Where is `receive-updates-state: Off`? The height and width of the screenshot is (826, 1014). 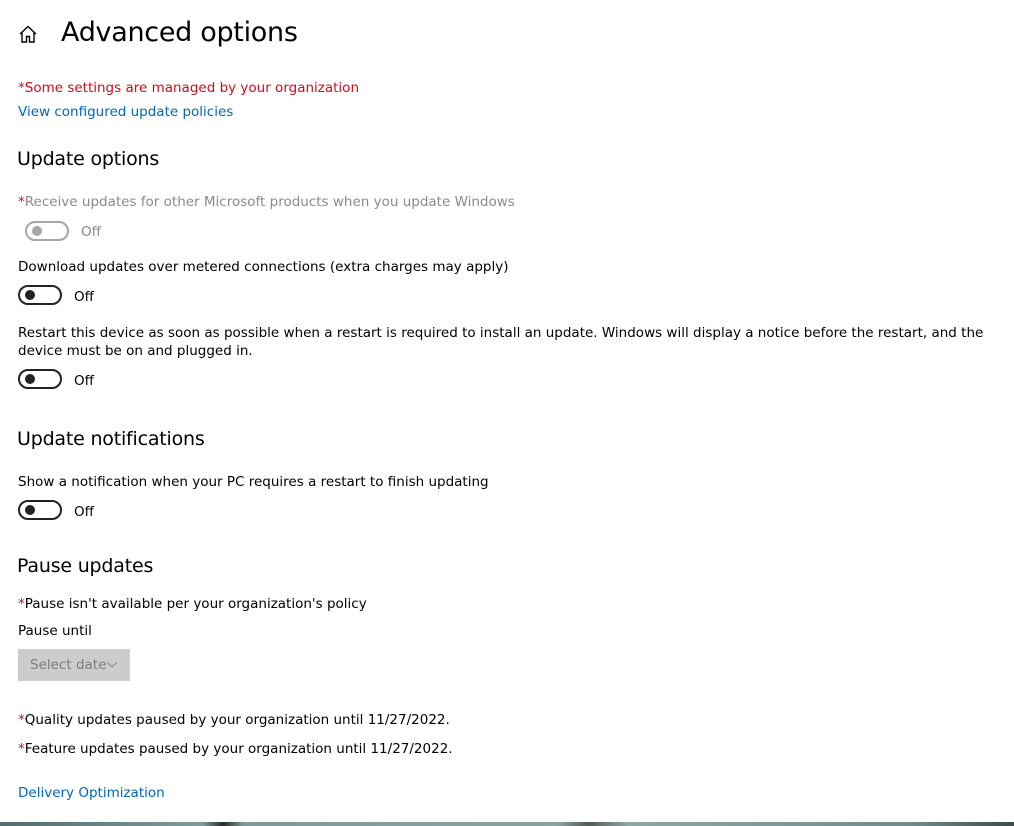 receive-updates-state: Off is located at coordinates (91, 232).